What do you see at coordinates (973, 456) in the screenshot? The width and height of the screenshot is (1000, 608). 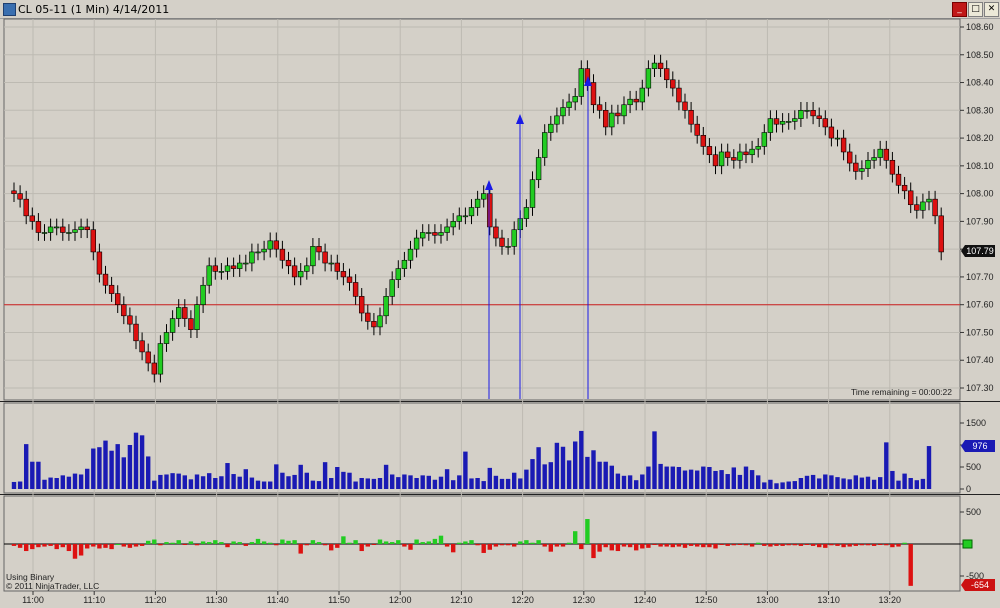 I see `volume-axis: 150010005000` at bounding box center [973, 456].